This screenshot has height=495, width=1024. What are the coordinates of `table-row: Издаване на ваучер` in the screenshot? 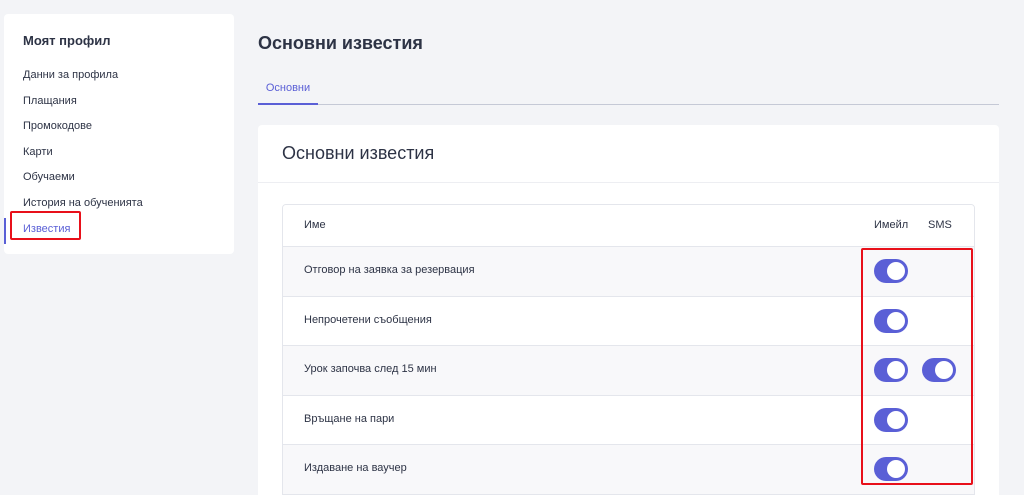 It's located at (628, 470).